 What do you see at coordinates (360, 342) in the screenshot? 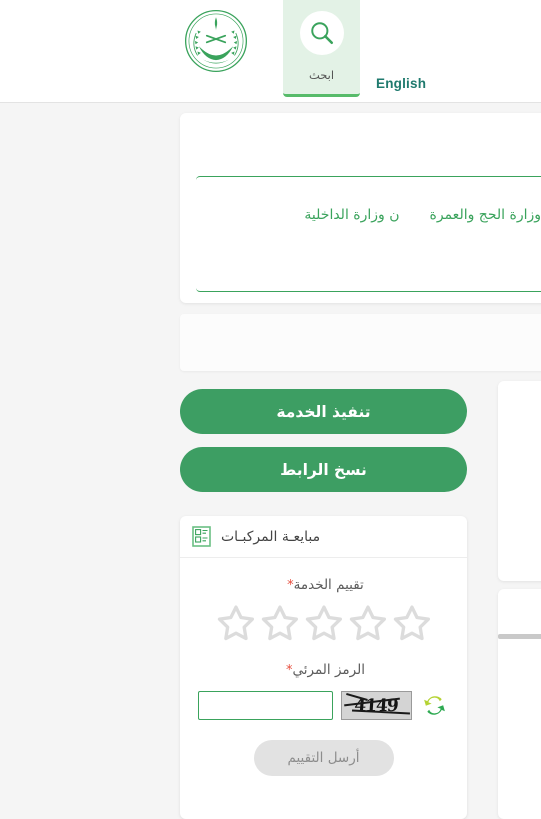
I see `info-panel` at bounding box center [360, 342].